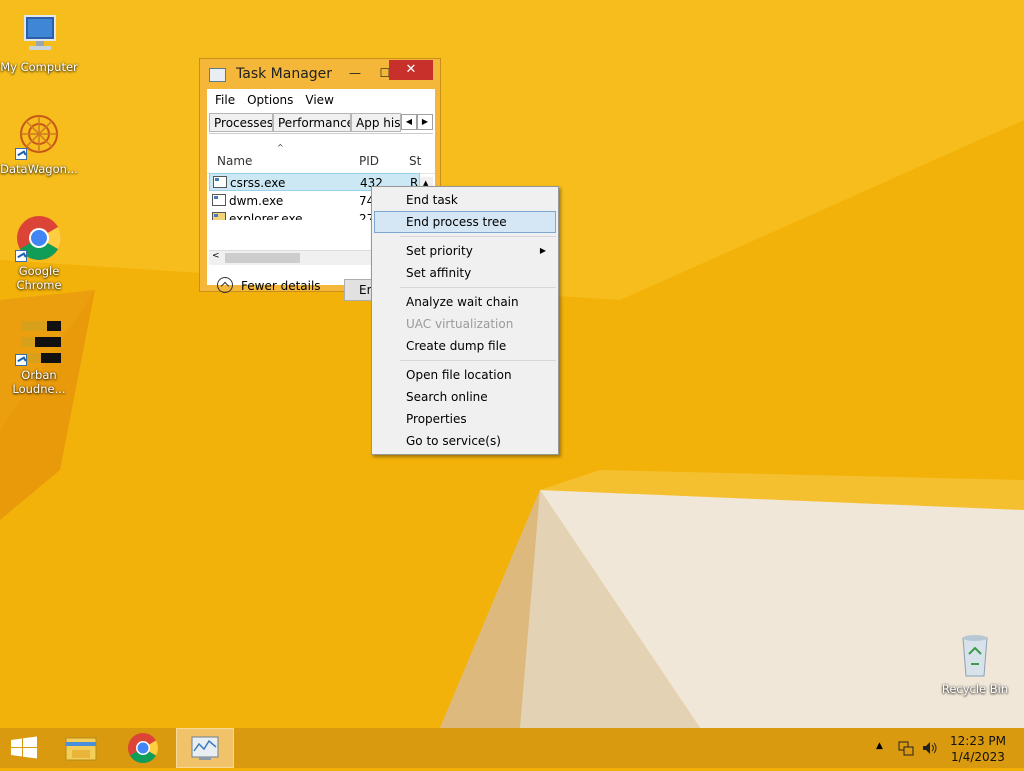 This screenshot has width=1024, height=771. Describe the element at coordinates (234, 161) in the screenshot. I see `column-name: Name` at that location.